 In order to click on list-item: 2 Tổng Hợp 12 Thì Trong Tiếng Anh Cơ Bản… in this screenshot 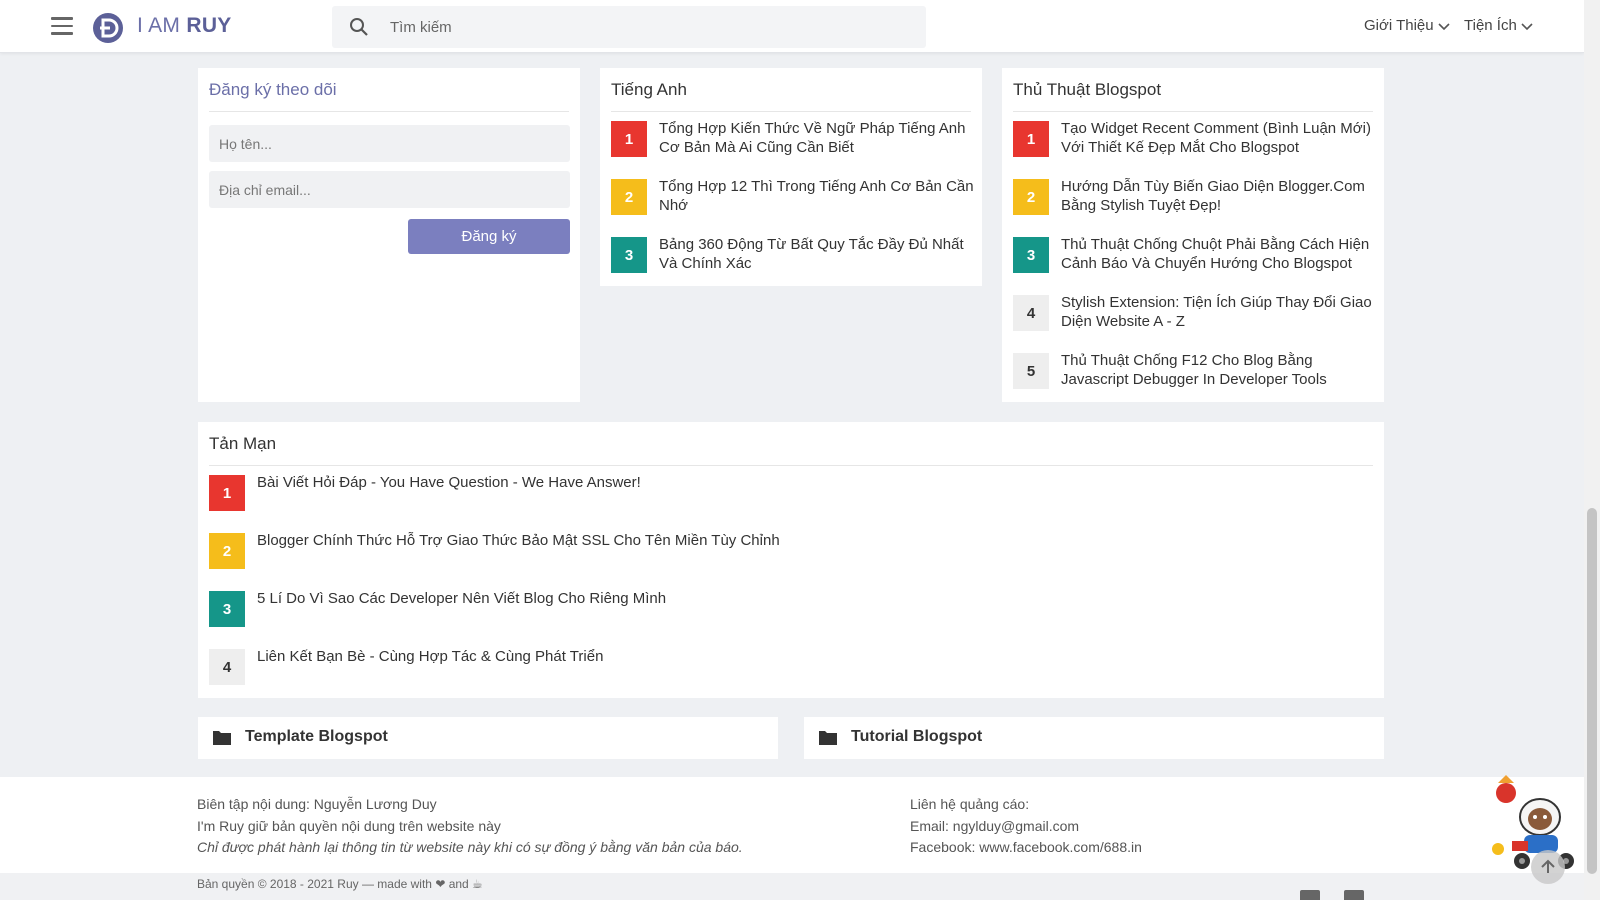, I will do `click(792, 200)`.